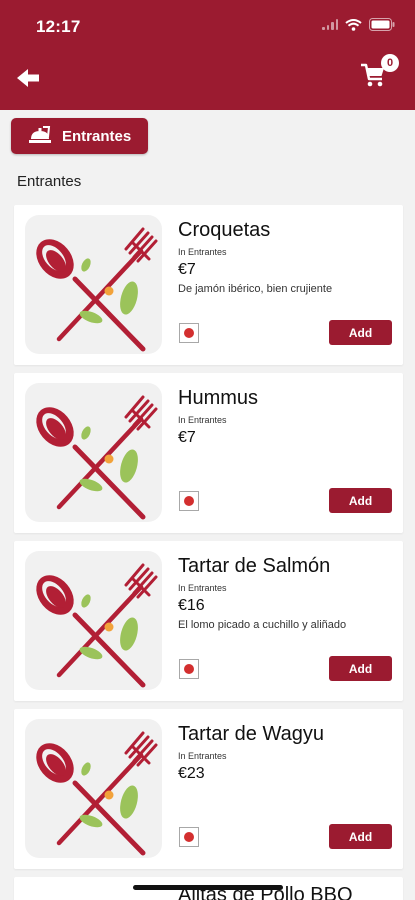  Describe the element at coordinates (208, 887) in the screenshot. I see `home-indicator` at that location.